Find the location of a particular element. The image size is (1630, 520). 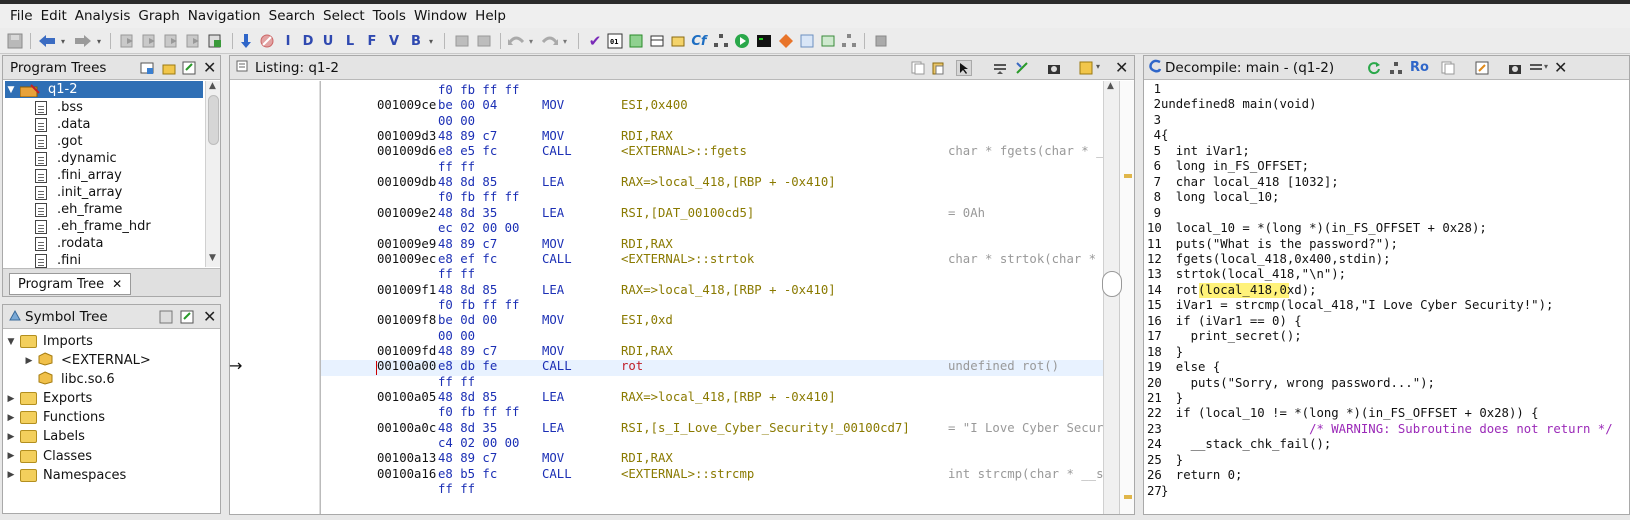

snapshot-icon is located at coordinates (828, 41).